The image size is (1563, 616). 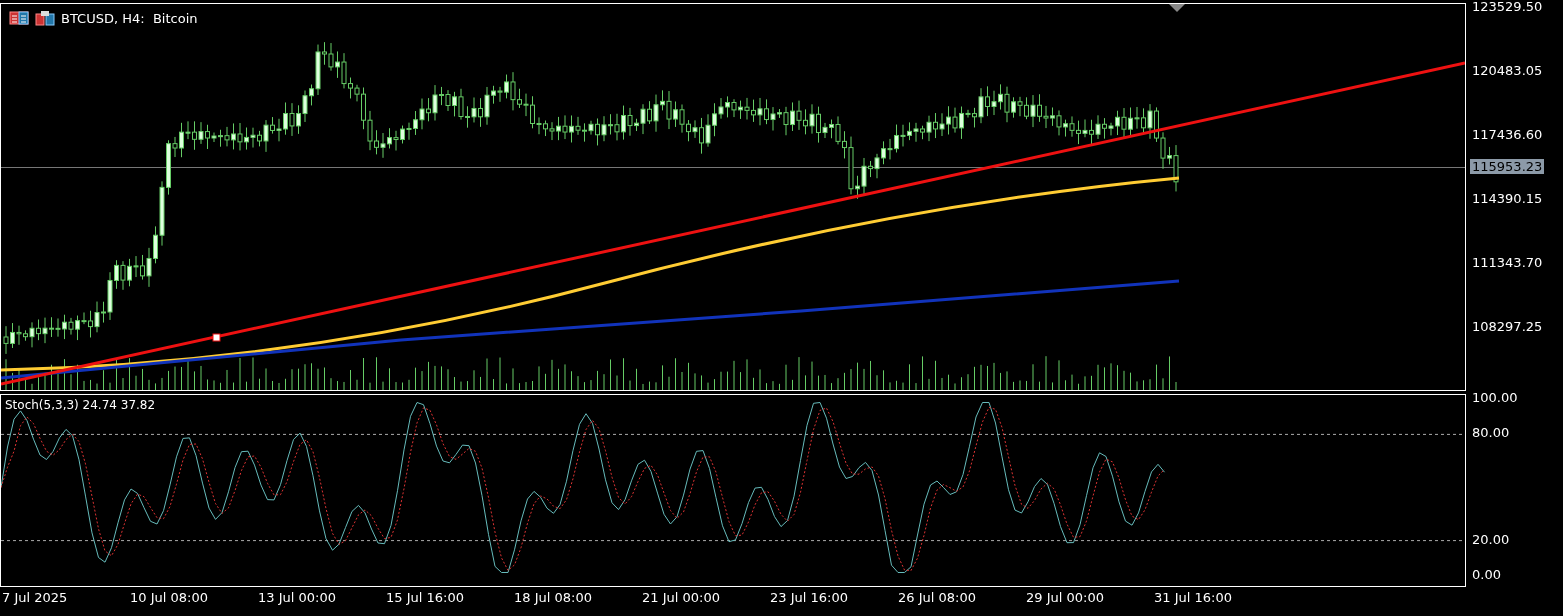 What do you see at coordinates (45, 18) in the screenshot?
I see `window-icon` at bounding box center [45, 18].